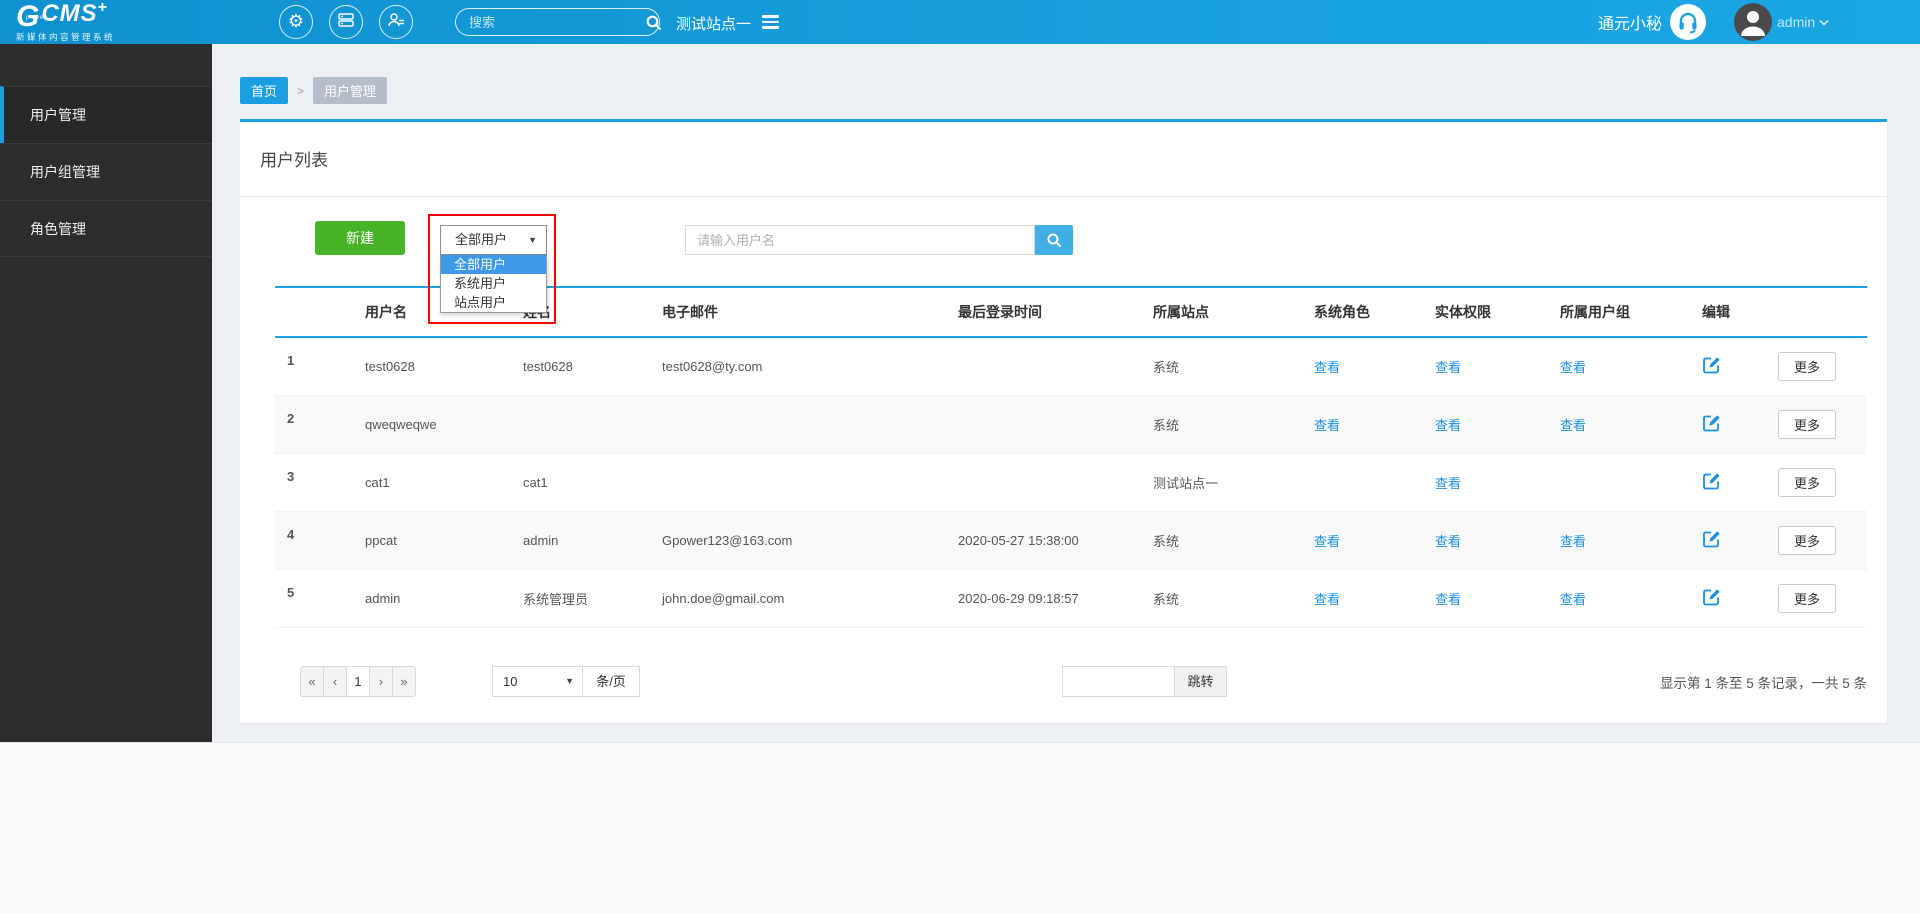  I want to click on pager-page-current: 1, so click(358, 681).